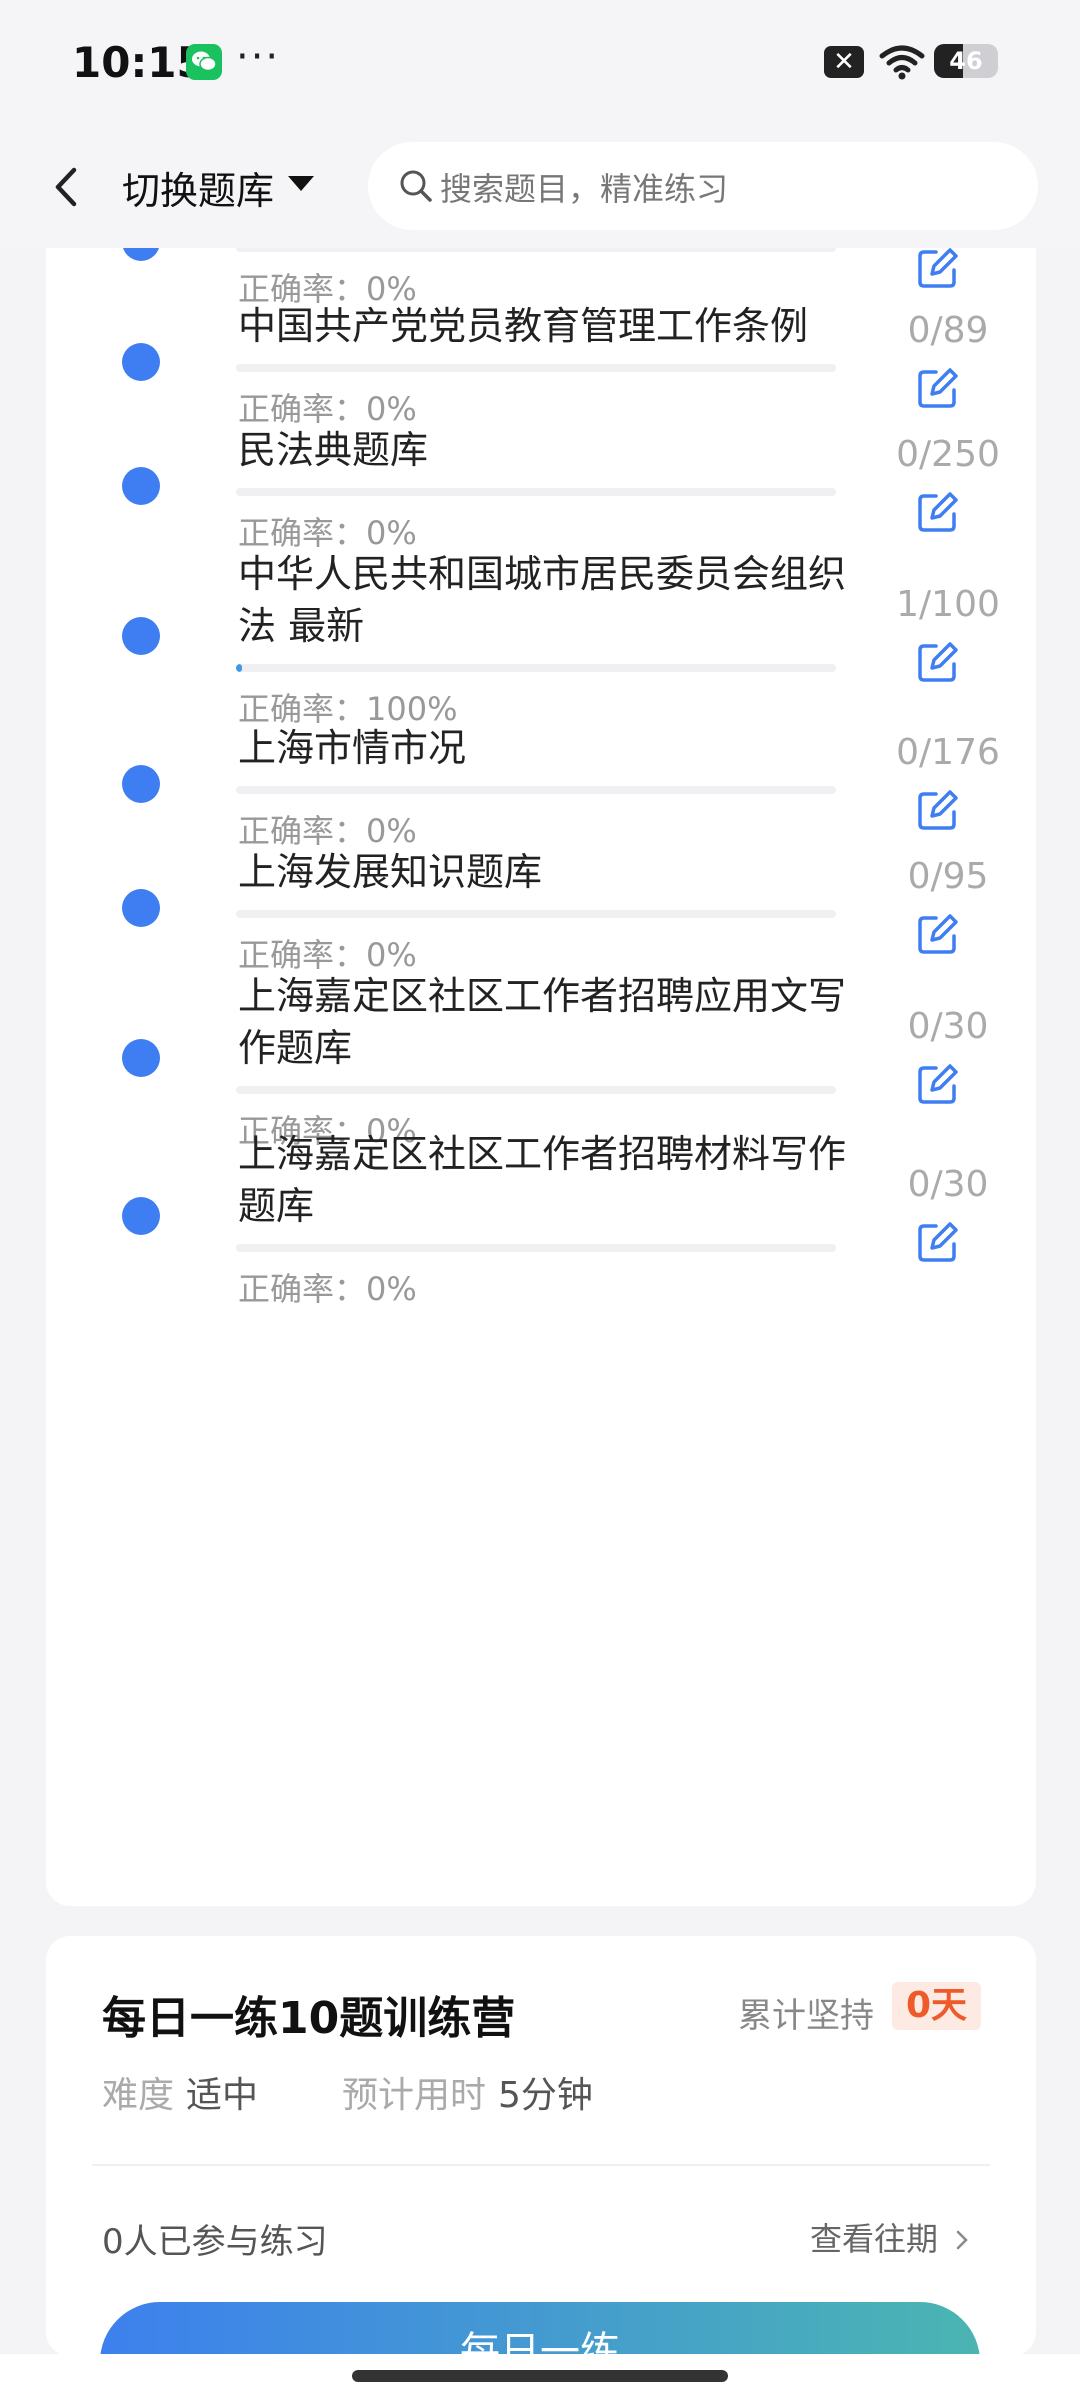 The height and width of the screenshot is (2400, 1080). I want to click on bank-title: 中国共产党党员教育管理工作条例, so click(523, 326).